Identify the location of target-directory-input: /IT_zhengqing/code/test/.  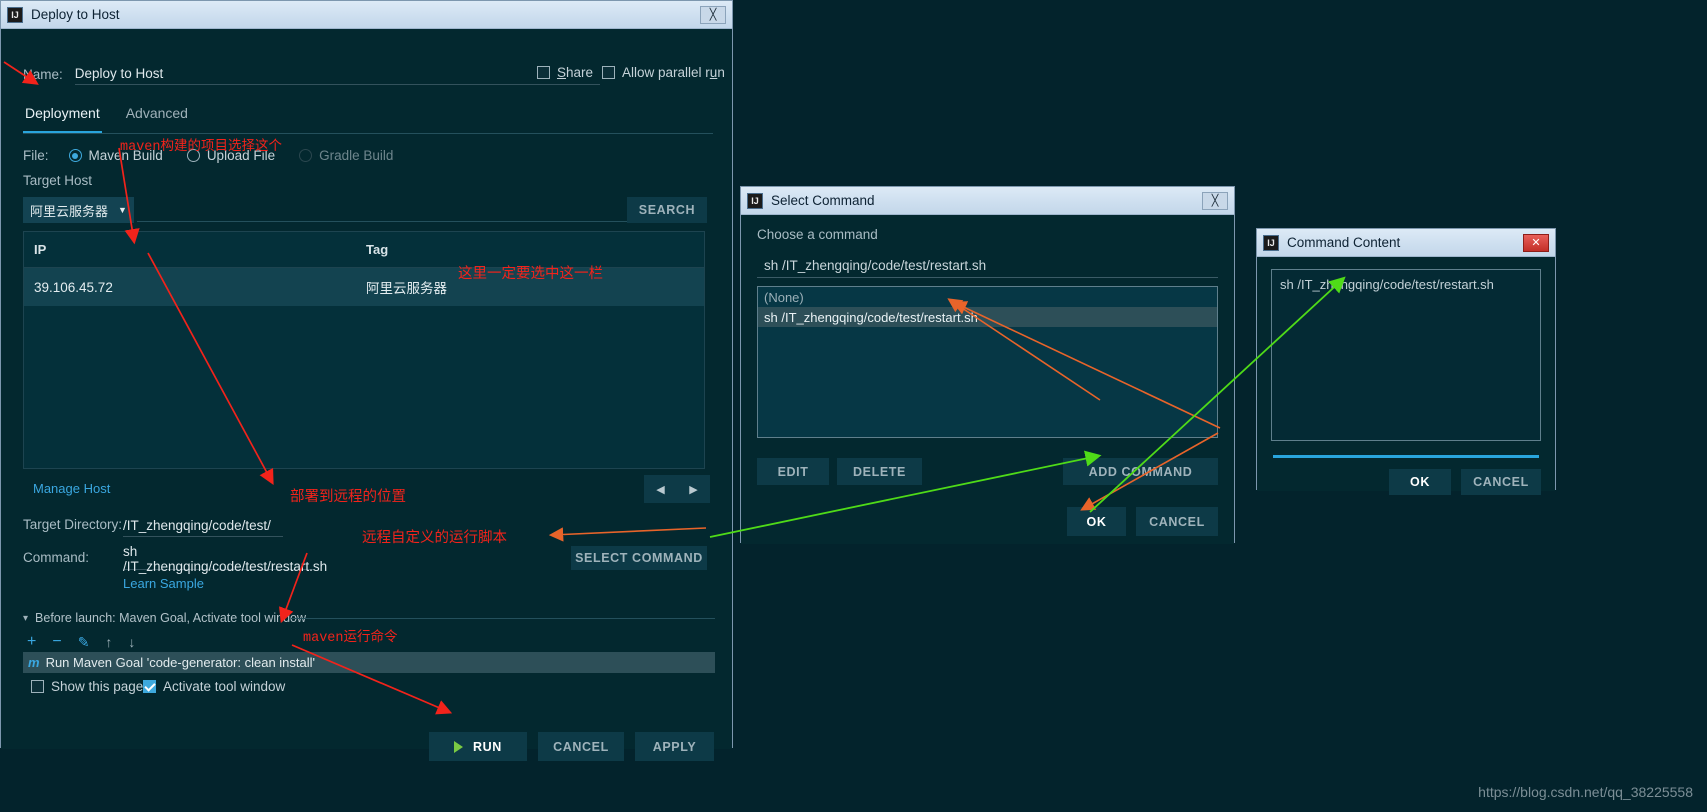
(203, 526).